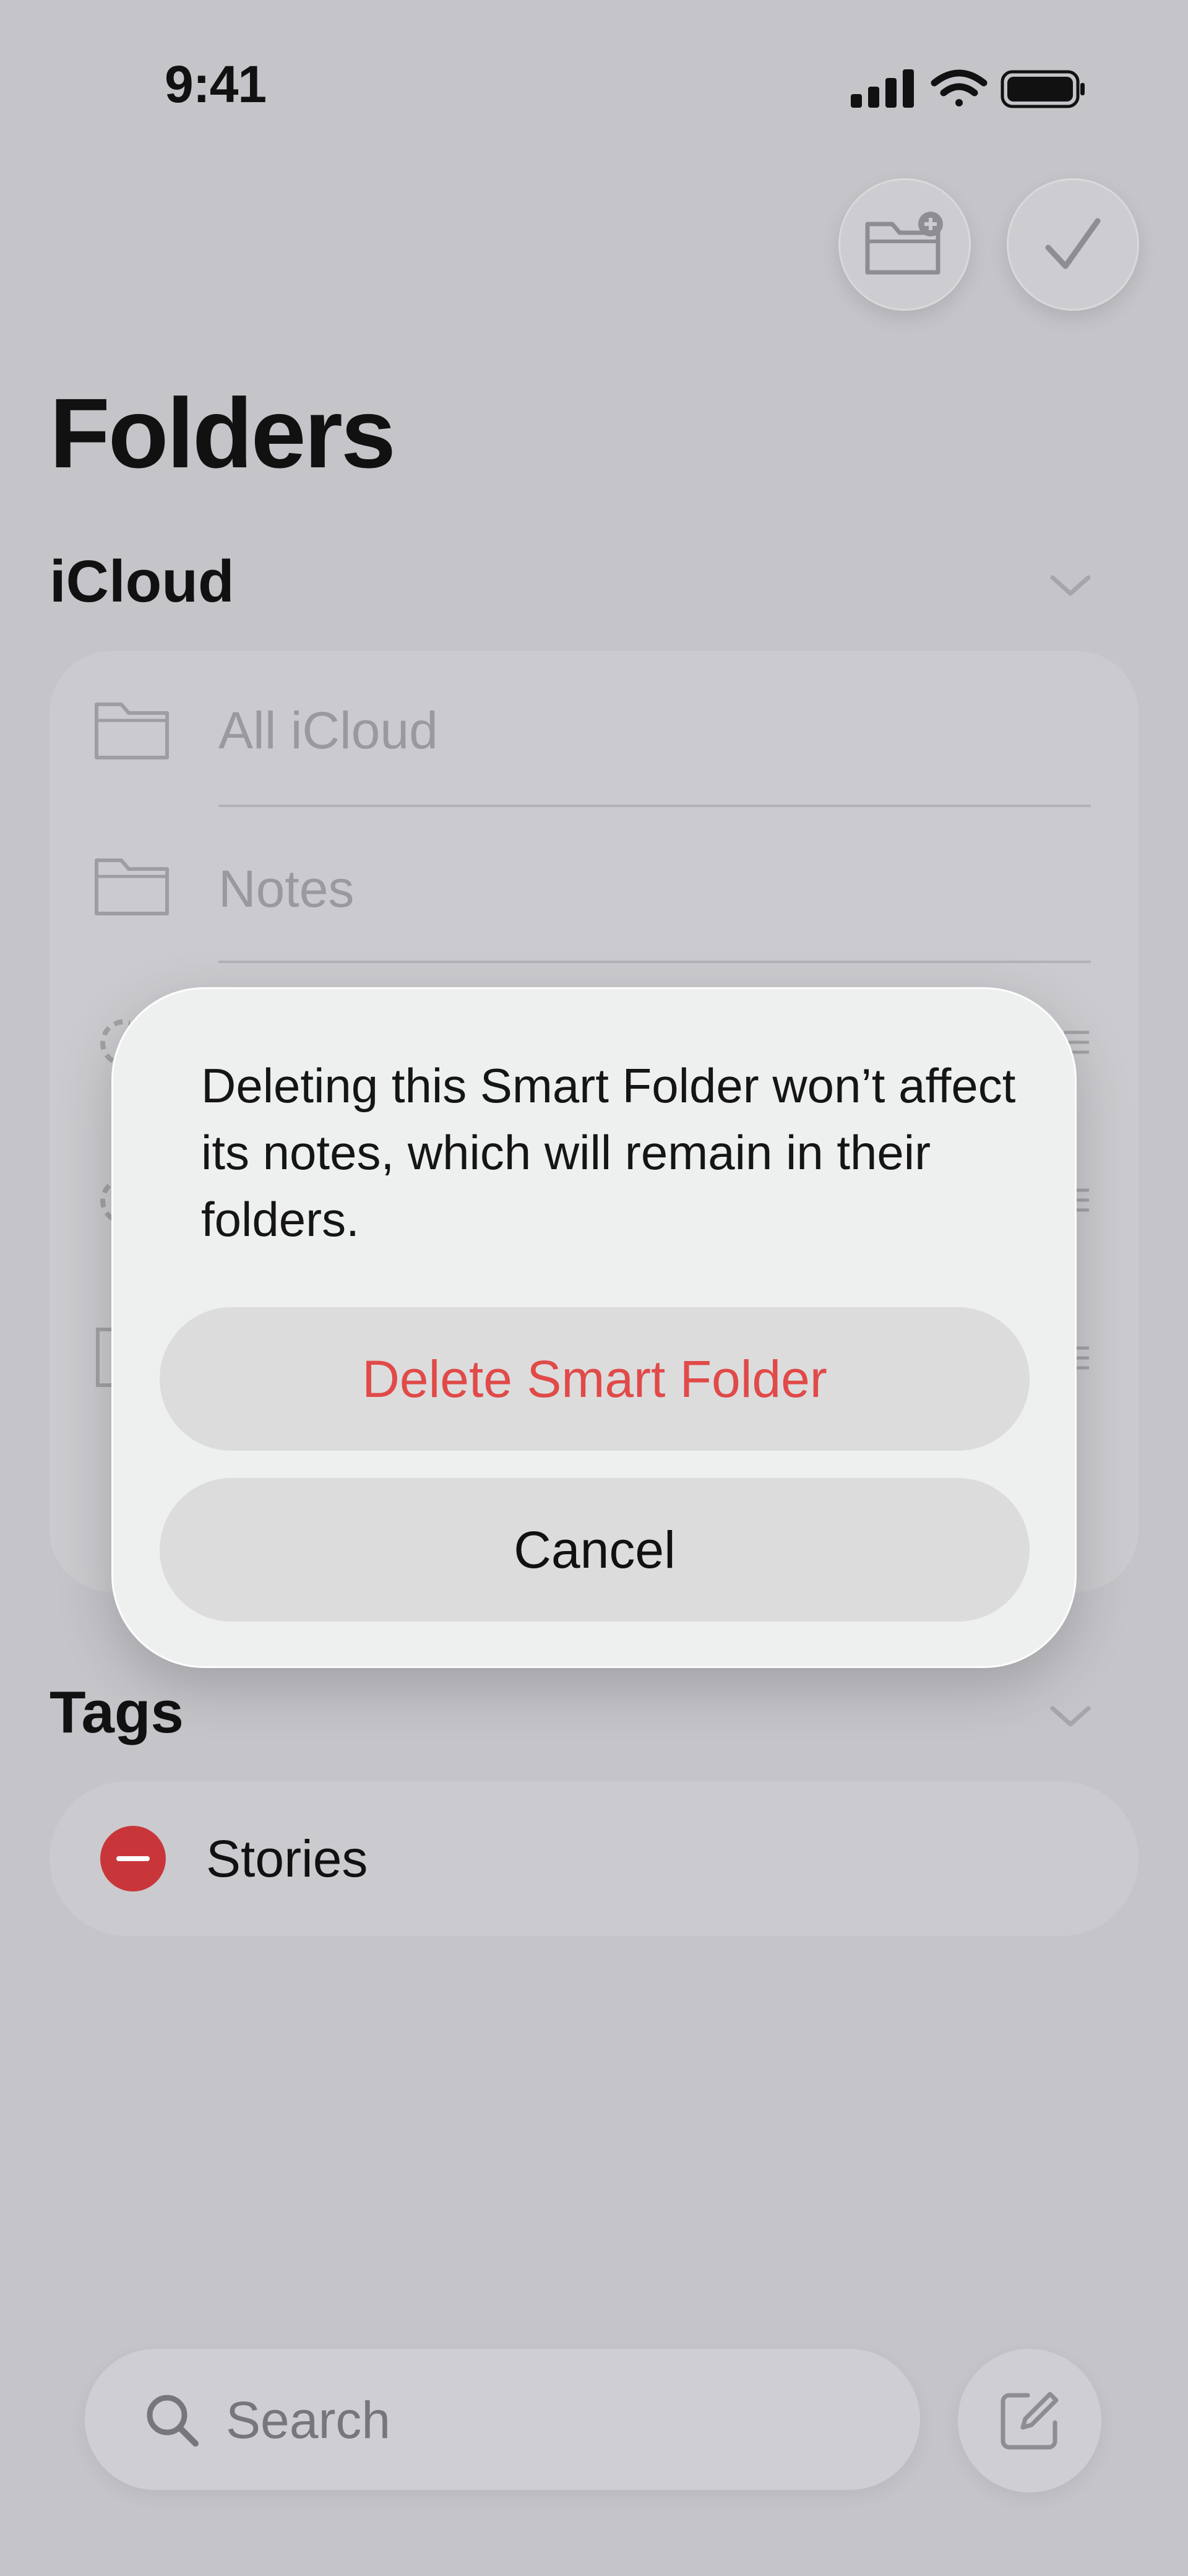  I want to click on folder-row-all-icloud: All iCloud, so click(594, 733).